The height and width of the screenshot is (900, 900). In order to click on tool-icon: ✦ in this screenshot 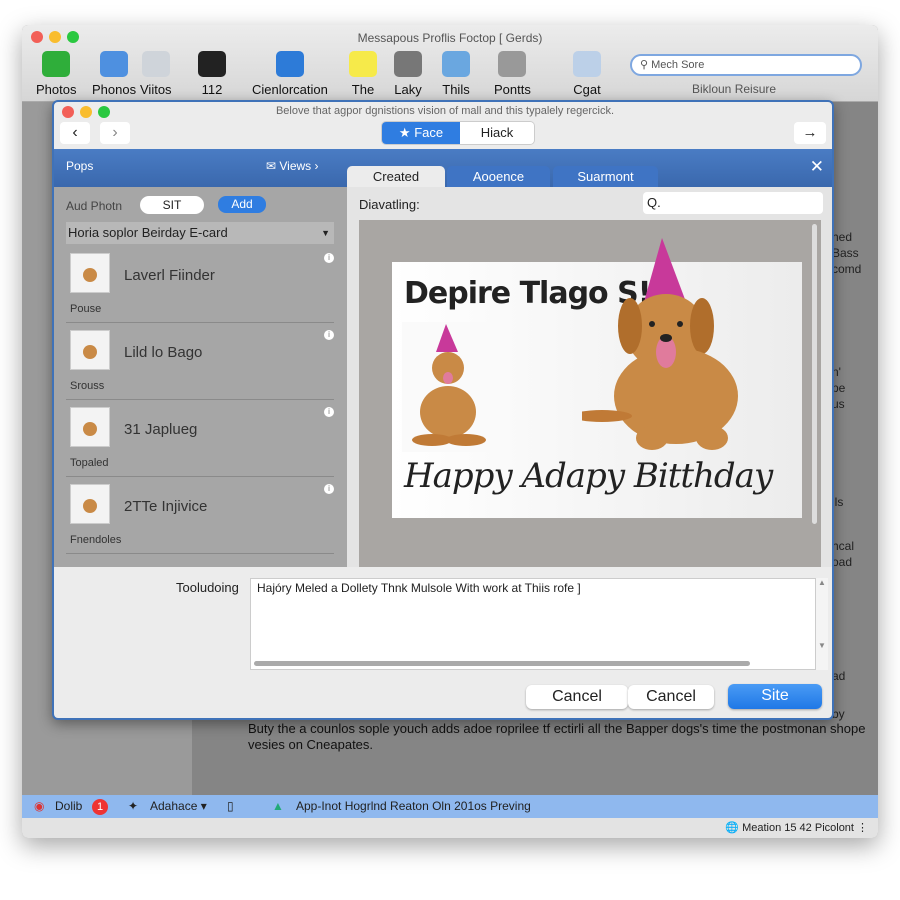, I will do `click(133, 806)`.